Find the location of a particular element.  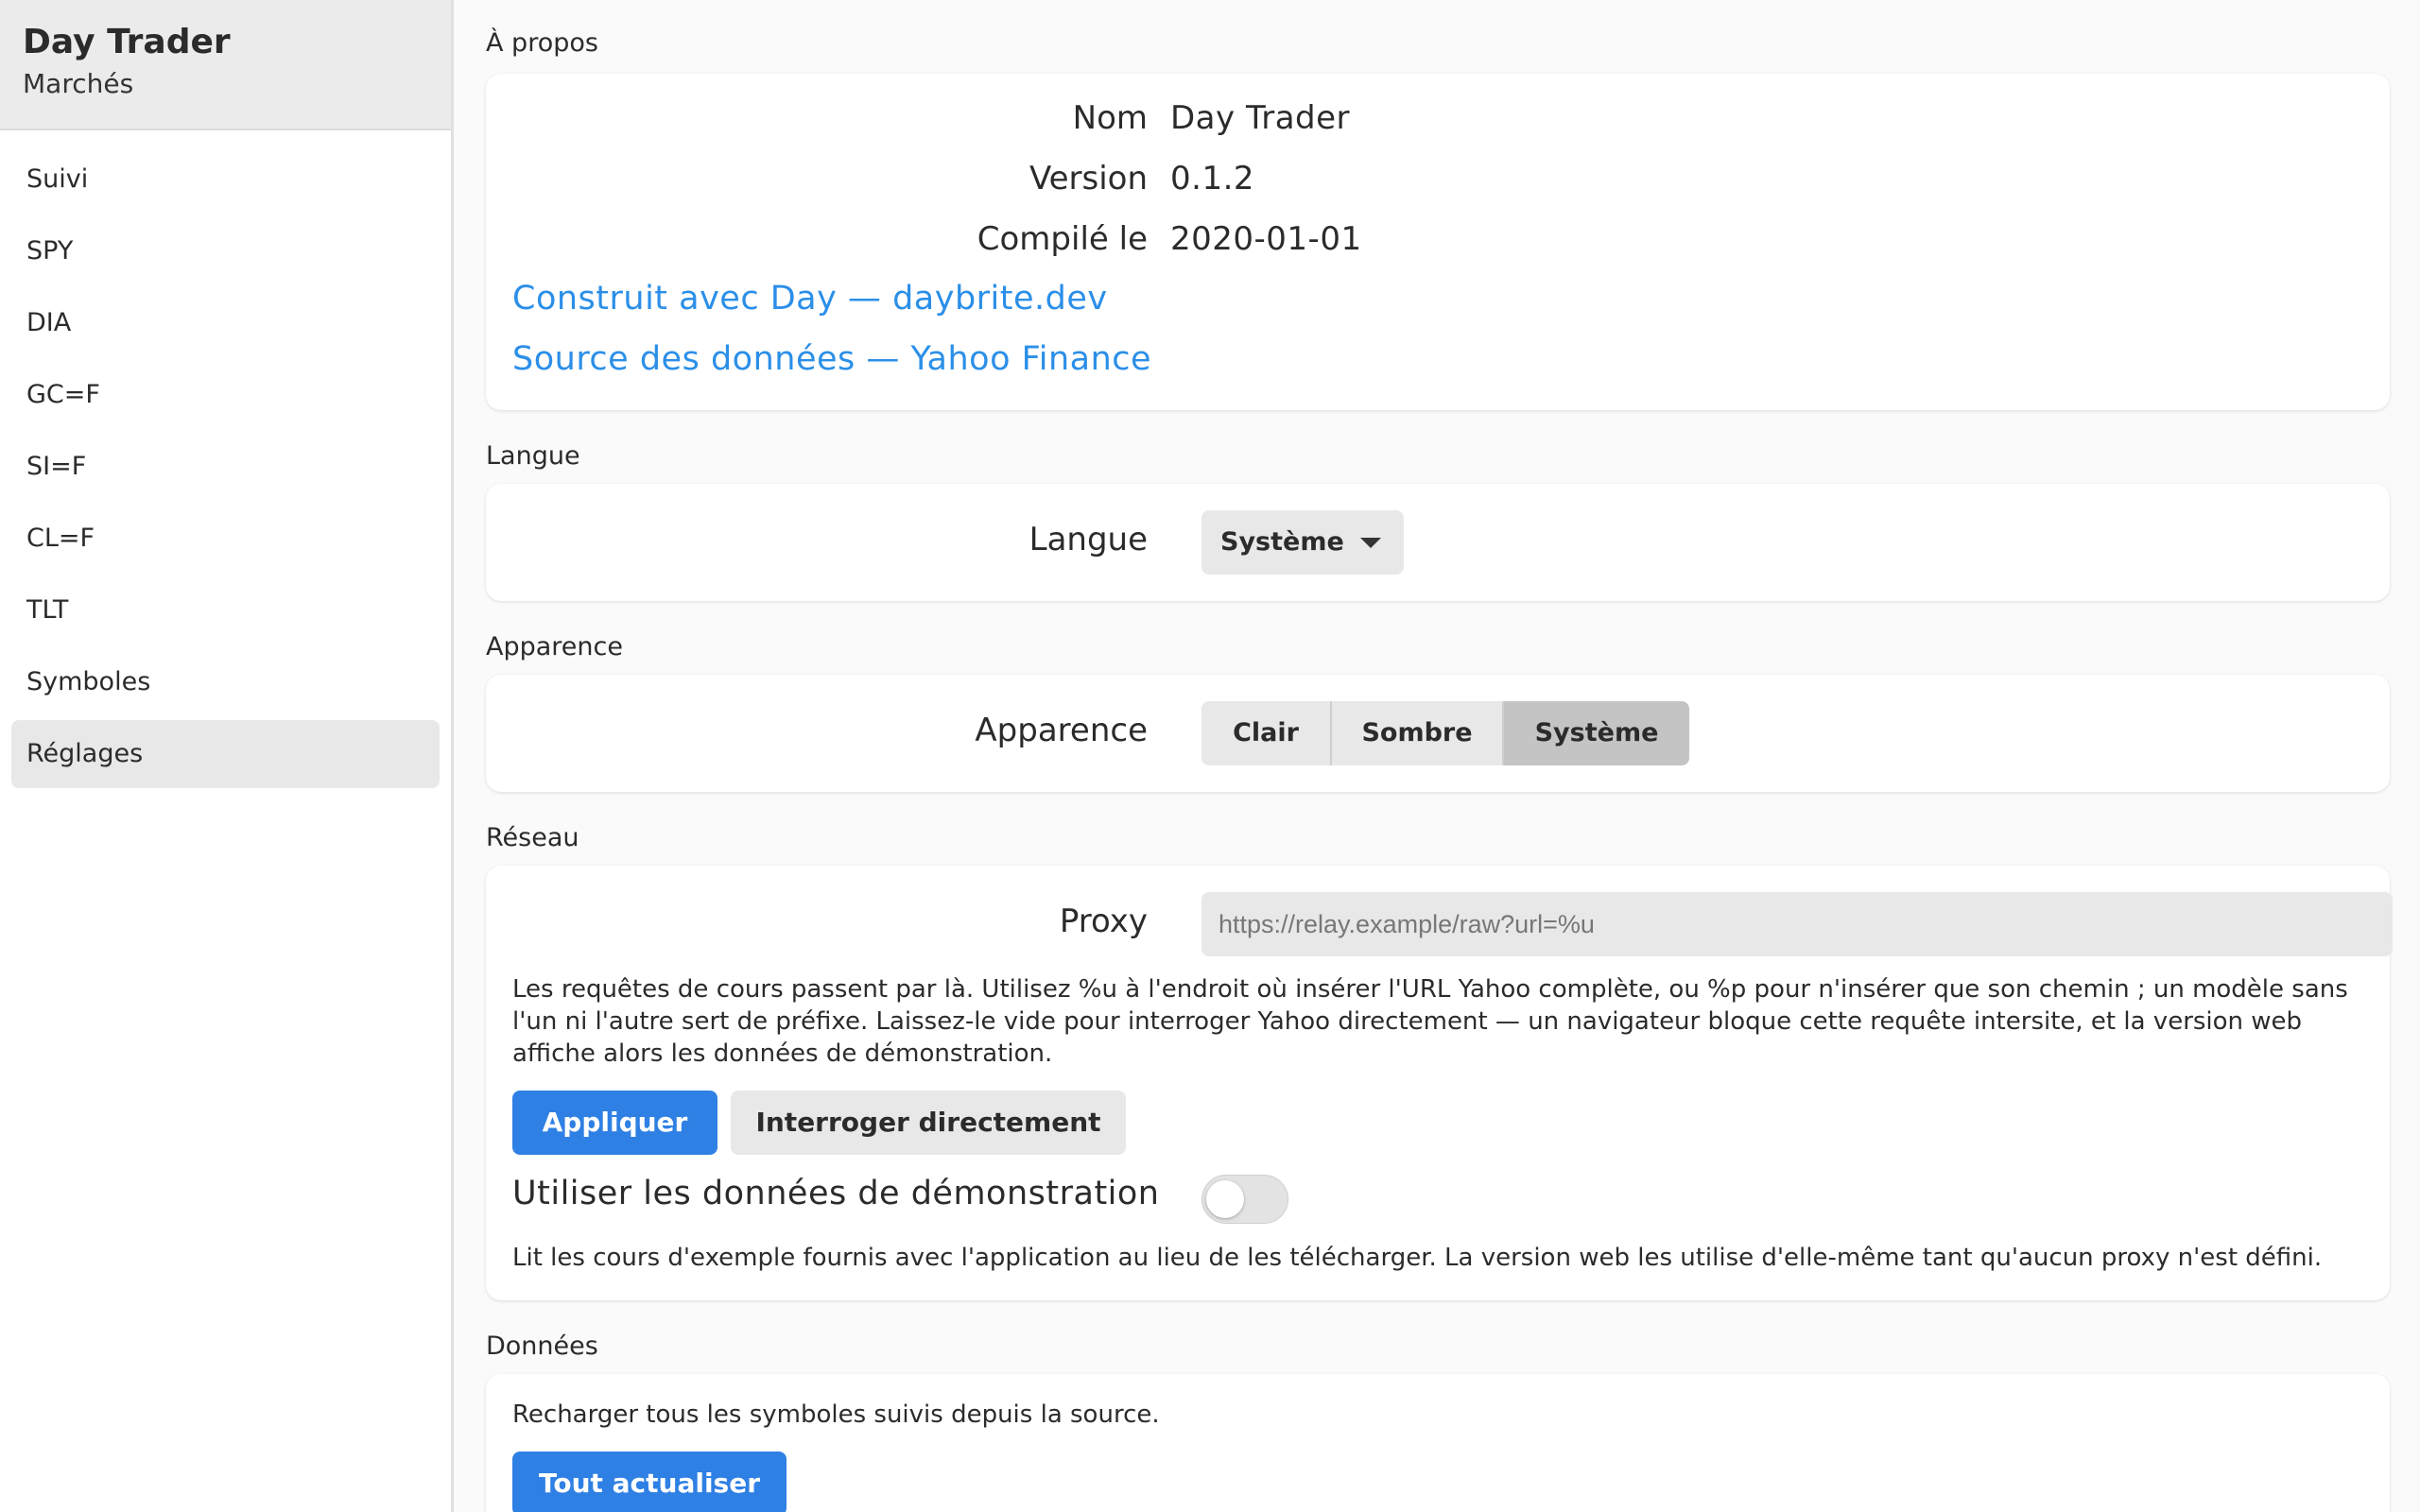

version-label: Version is located at coordinates (1088, 179).